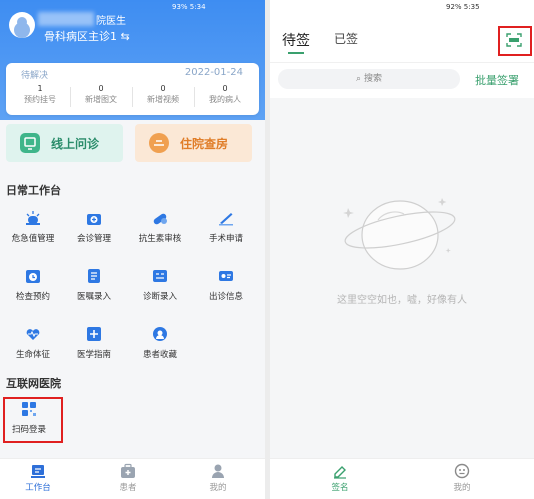 Image resolution: width=534 pixels, height=499 pixels. Describe the element at coordinates (160, 218) in the screenshot. I see `pill-icon` at that location.